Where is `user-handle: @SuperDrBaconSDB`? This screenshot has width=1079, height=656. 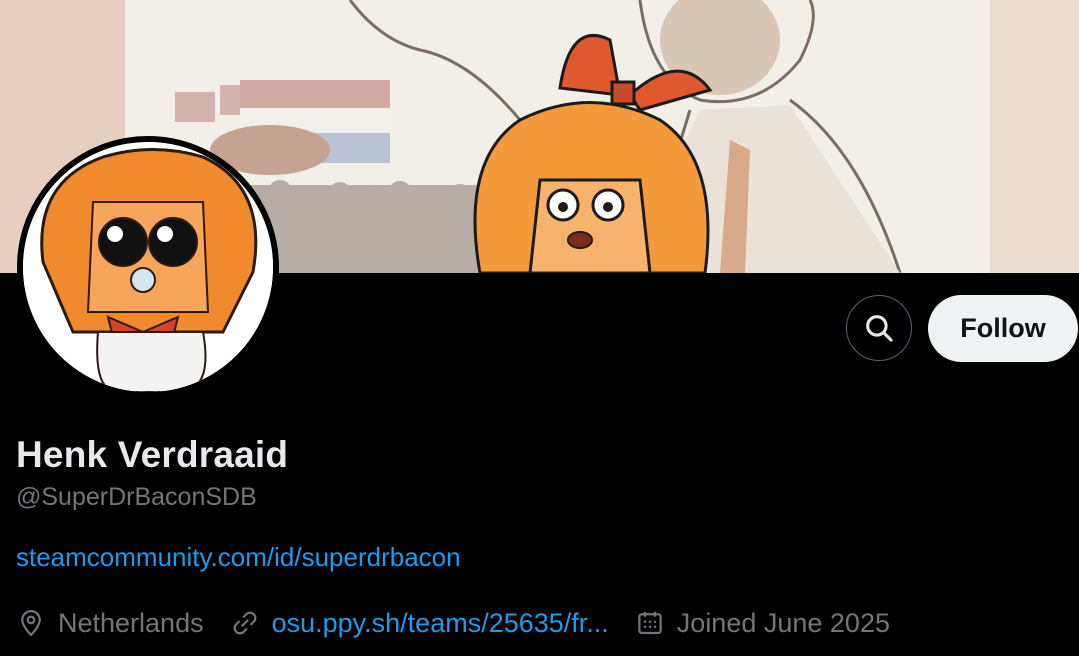
user-handle: @SuperDrBaconSDB is located at coordinates (136, 497).